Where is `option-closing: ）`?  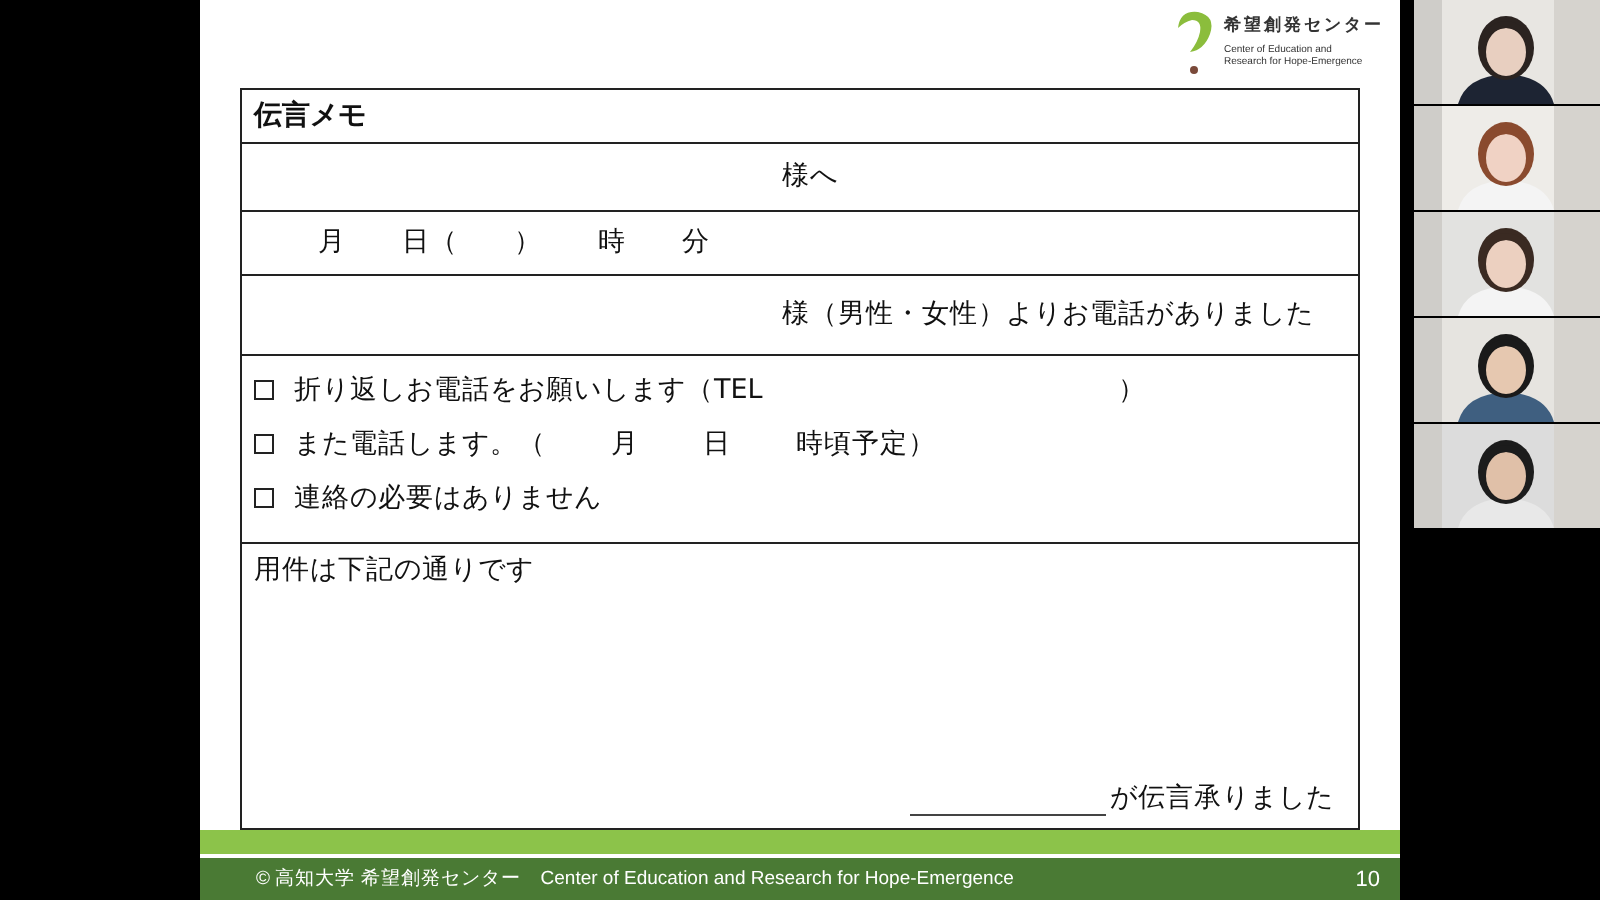 option-closing: ） is located at coordinates (1132, 389).